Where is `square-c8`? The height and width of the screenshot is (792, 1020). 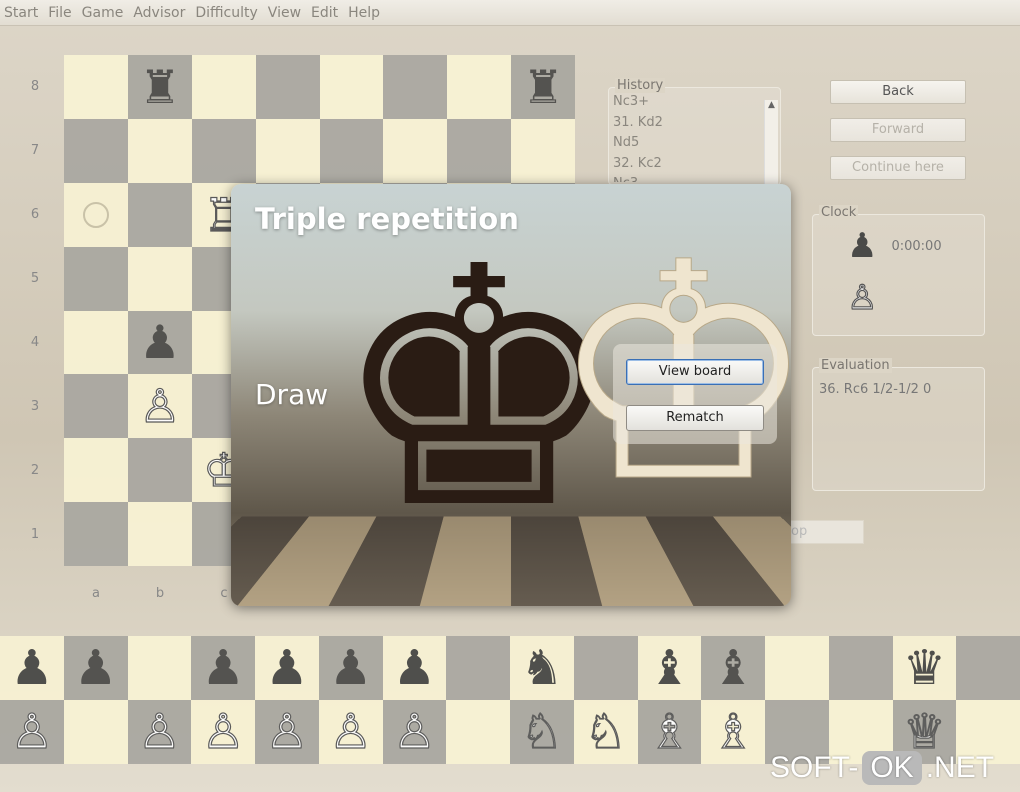
square-c8 is located at coordinates (223, 87).